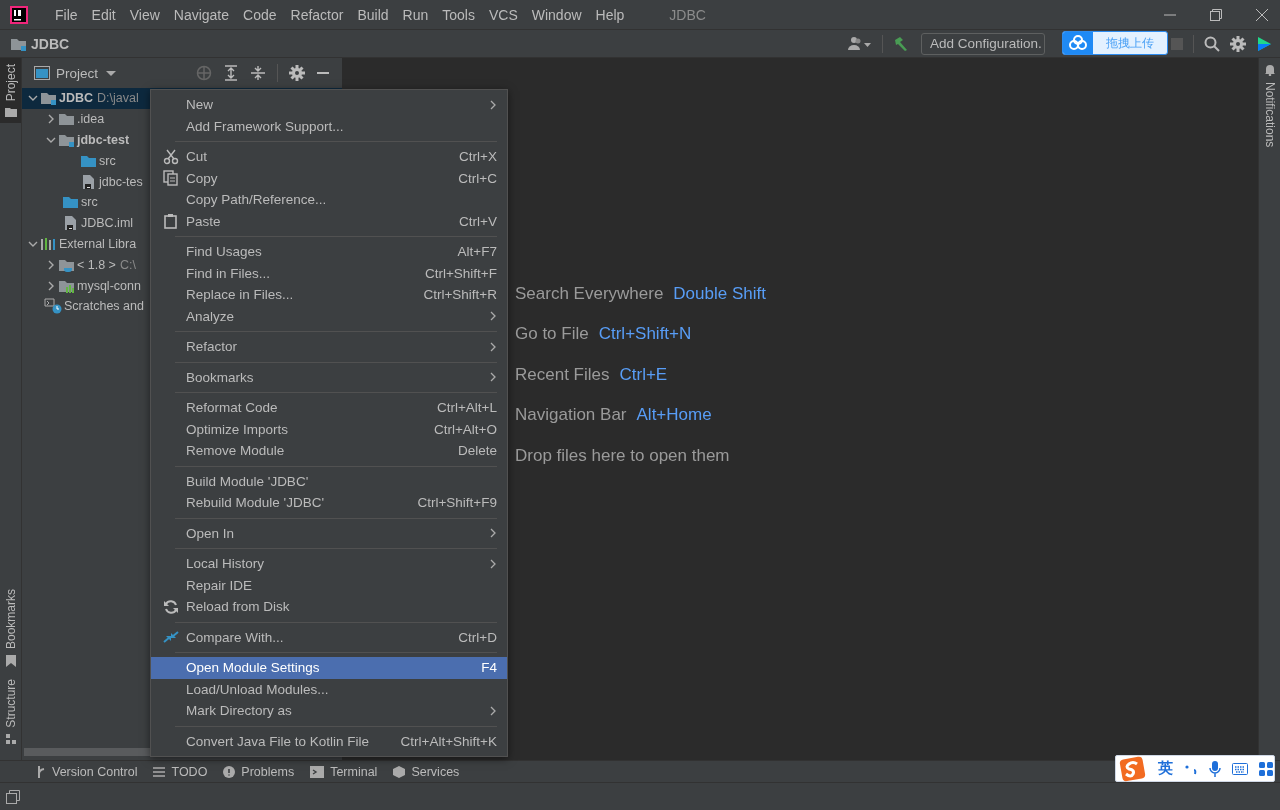  I want to click on hint-text: Go to File, so click(552, 334).